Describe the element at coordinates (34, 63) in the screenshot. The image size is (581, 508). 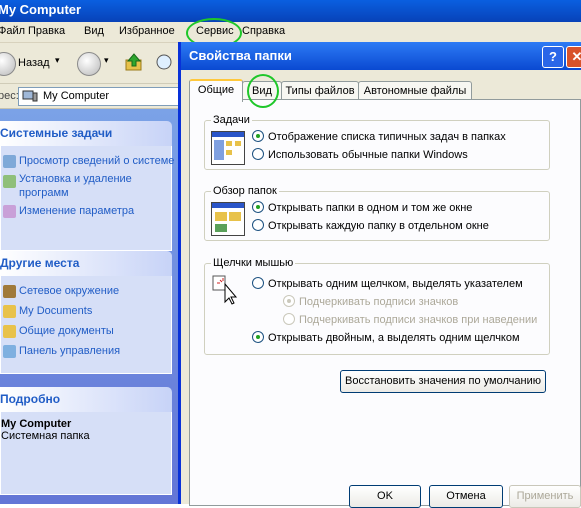
I see `back-label: Назад` at that location.